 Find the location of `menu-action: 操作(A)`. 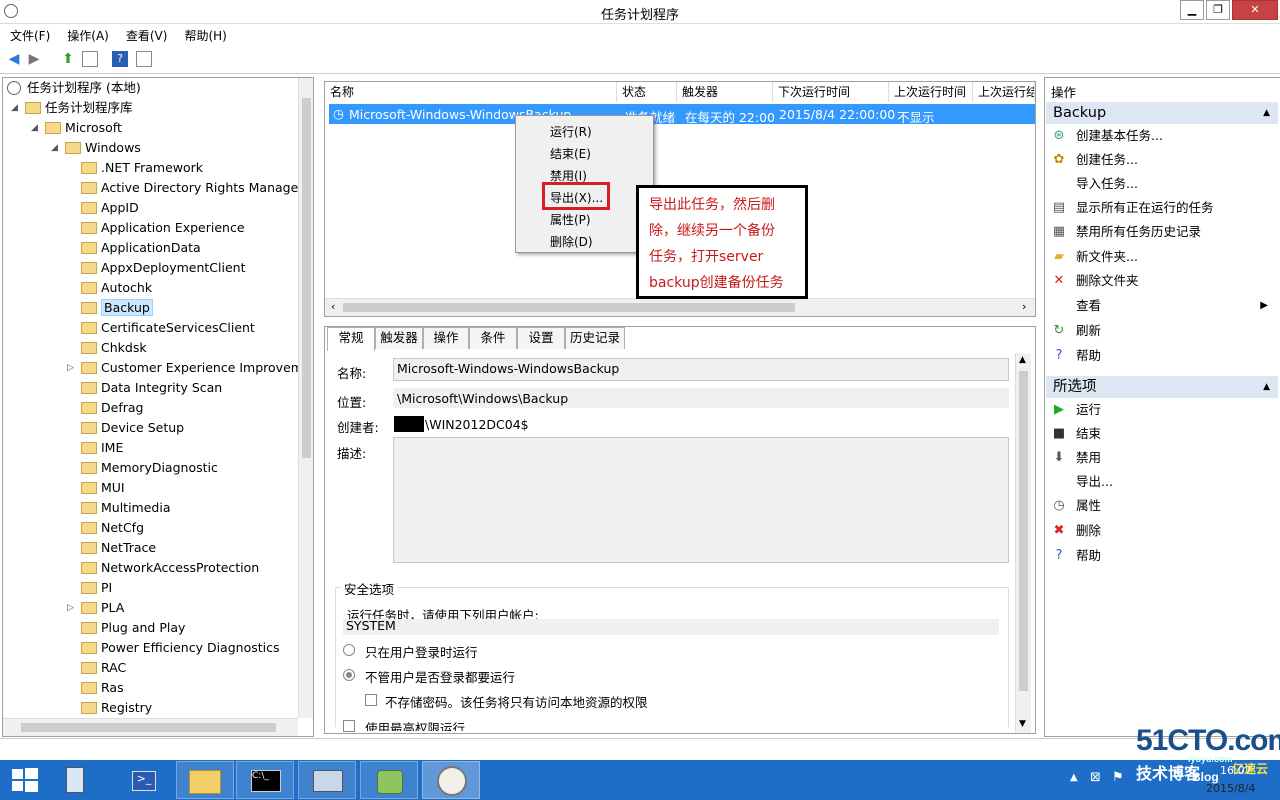

menu-action: 操作(A) is located at coordinates (86, 34).